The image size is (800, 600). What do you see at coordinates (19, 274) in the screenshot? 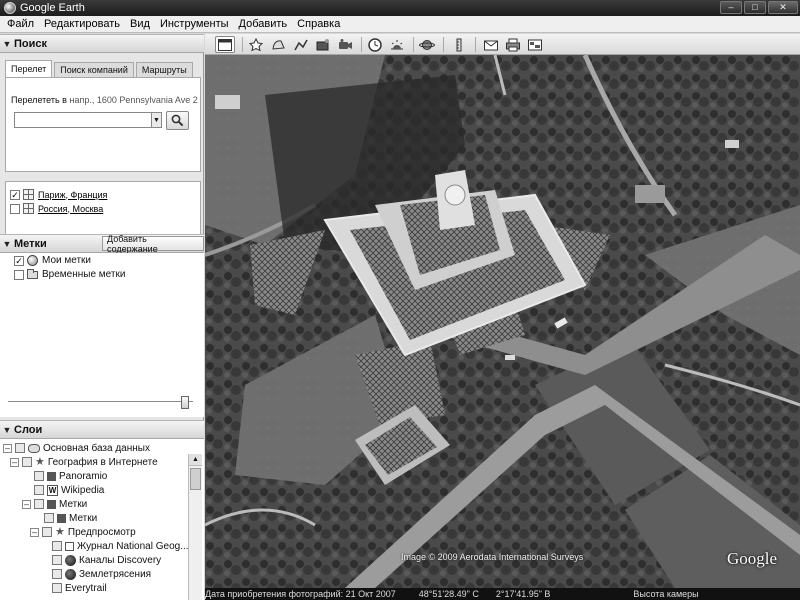
I see `temporary-places-checkbox` at bounding box center [19, 274].